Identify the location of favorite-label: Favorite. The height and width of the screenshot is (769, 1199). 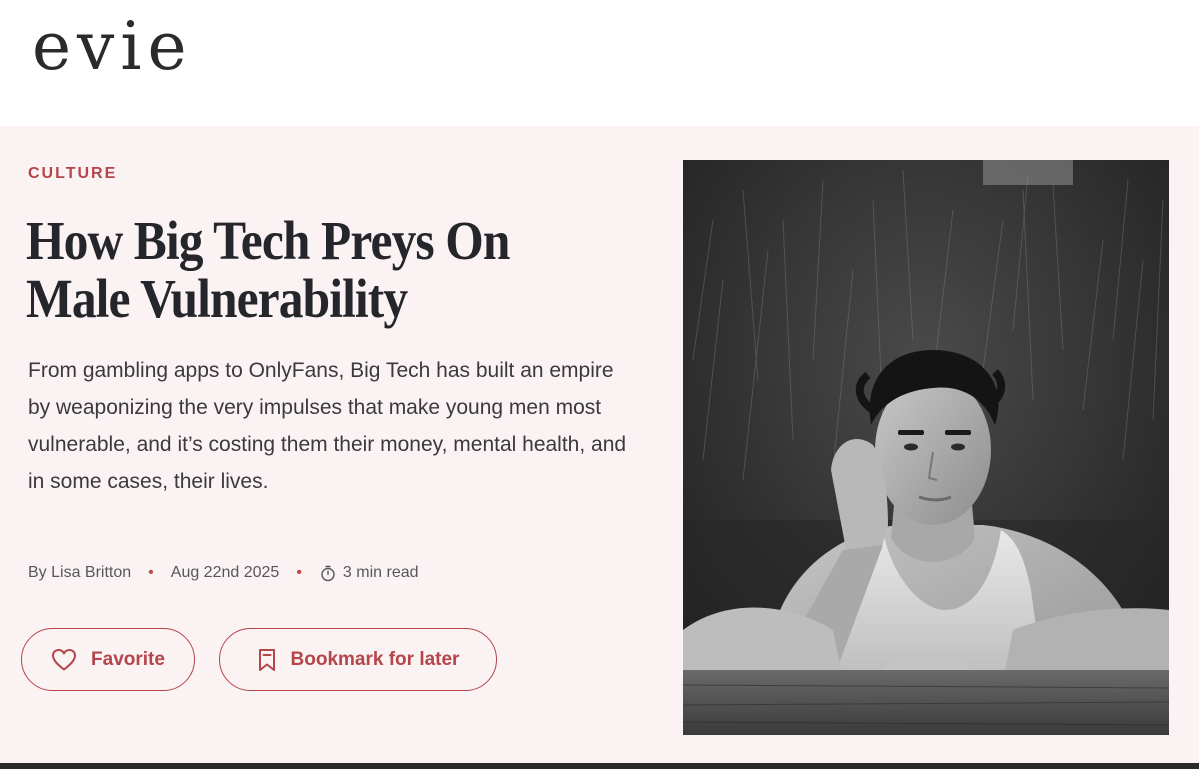
(128, 659).